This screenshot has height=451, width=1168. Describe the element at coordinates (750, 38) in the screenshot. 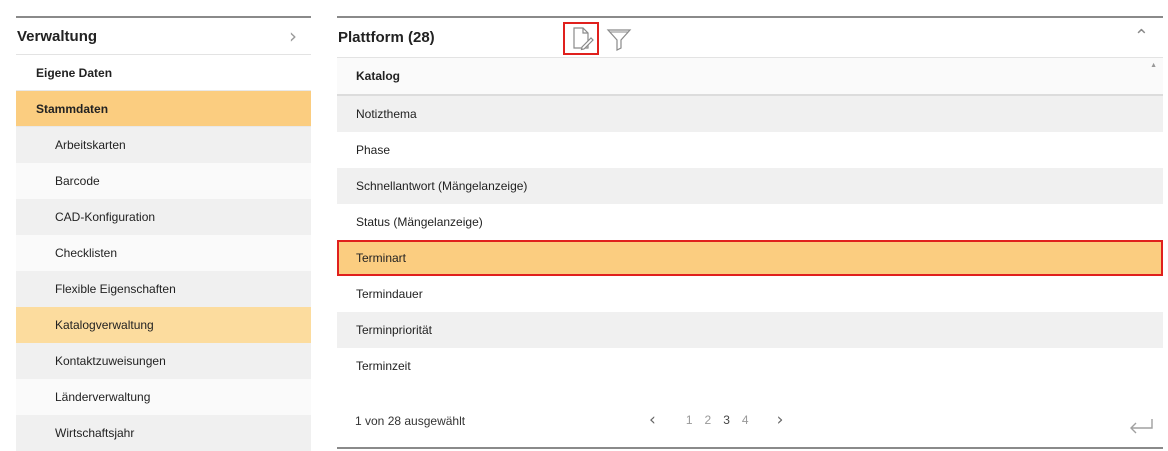

I see `panel-header: Plattform (28) ⌃` at that location.